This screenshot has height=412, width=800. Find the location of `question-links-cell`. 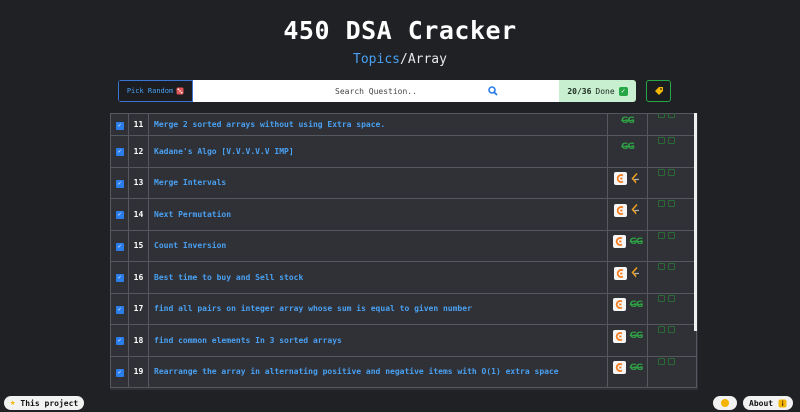

question-links-cell is located at coordinates (627, 214).